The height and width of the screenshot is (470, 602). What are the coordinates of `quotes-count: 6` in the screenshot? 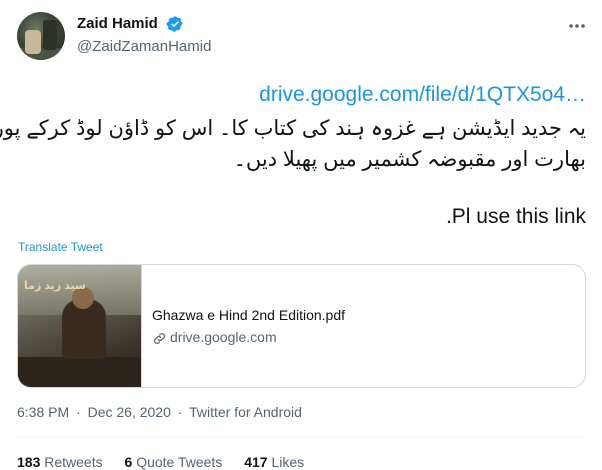 It's located at (128, 462).